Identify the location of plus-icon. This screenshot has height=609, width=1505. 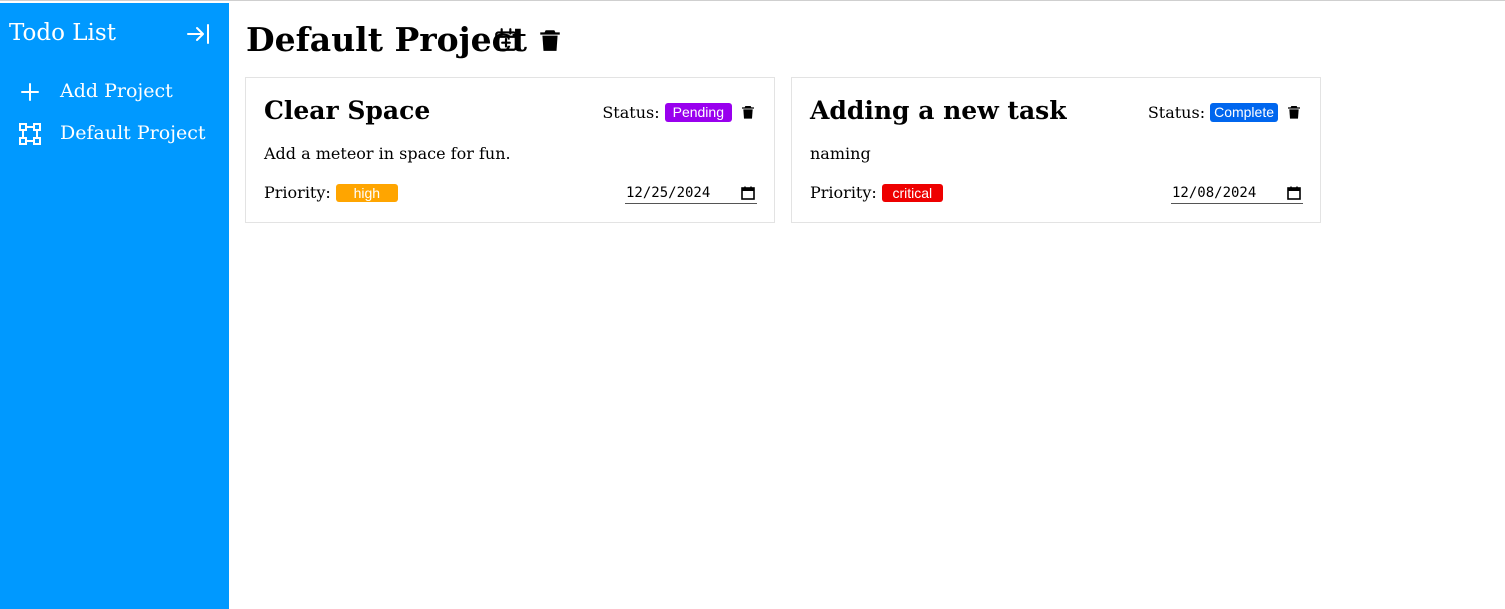
(30, 92).